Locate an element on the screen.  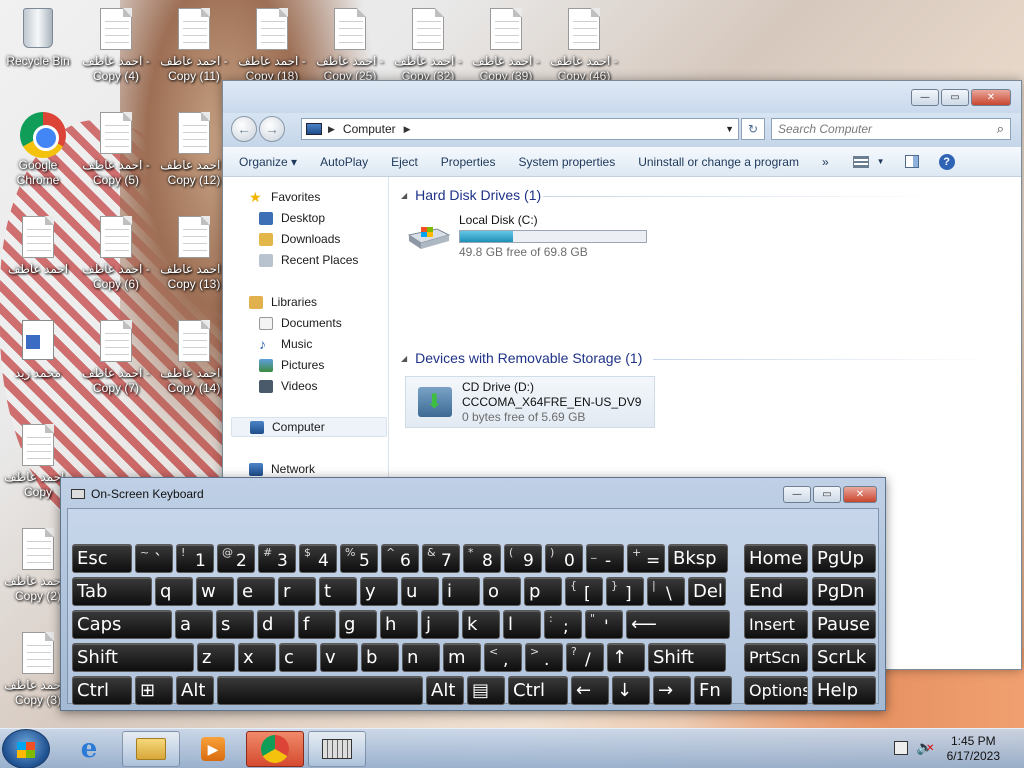
key-w: w is located at coordinates (215, 591).